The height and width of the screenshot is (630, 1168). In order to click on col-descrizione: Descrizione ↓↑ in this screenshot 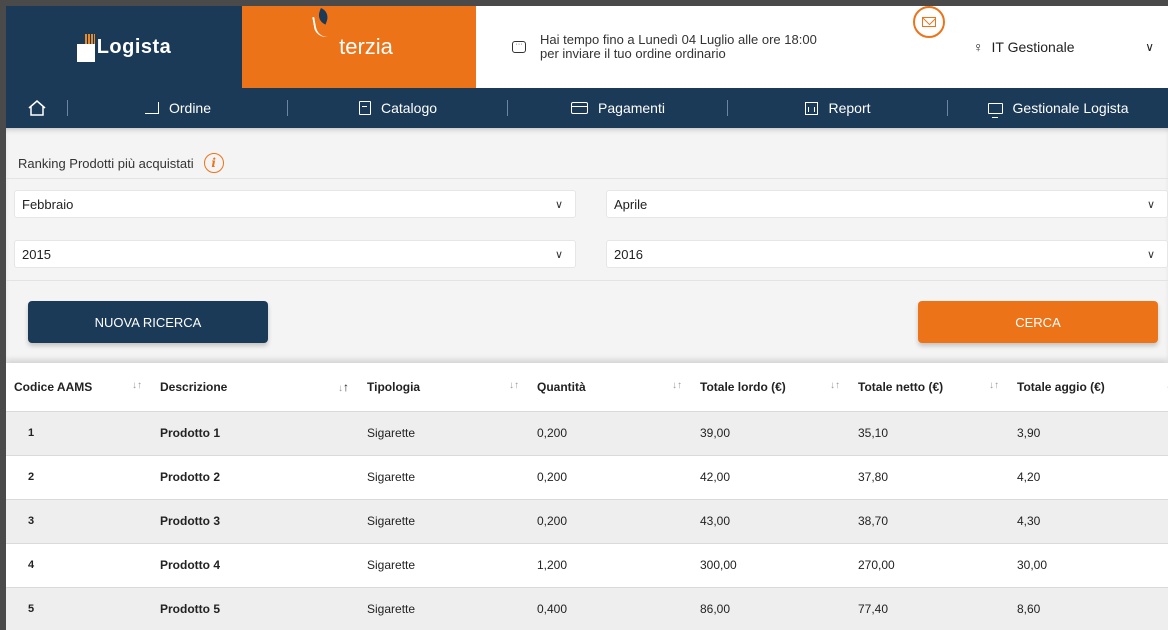, I will do `click(255, 387)`.